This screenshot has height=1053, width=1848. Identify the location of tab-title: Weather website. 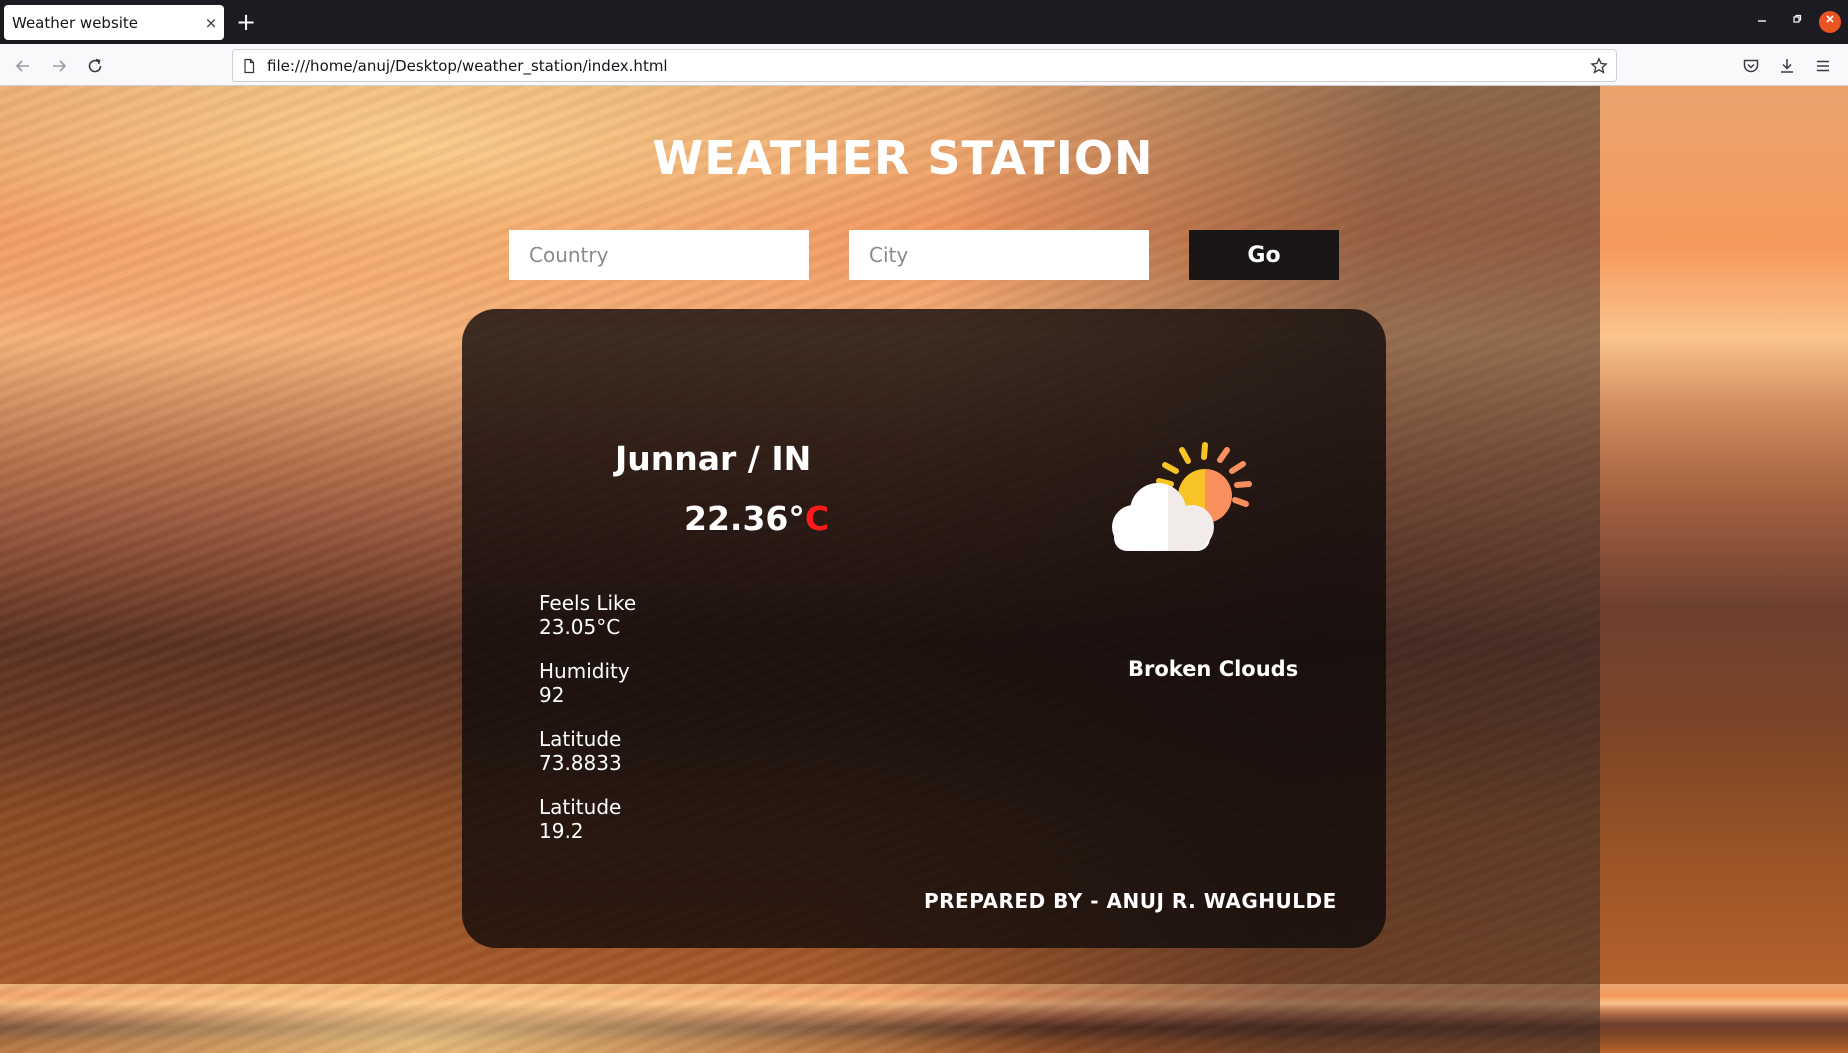
(75, 22).